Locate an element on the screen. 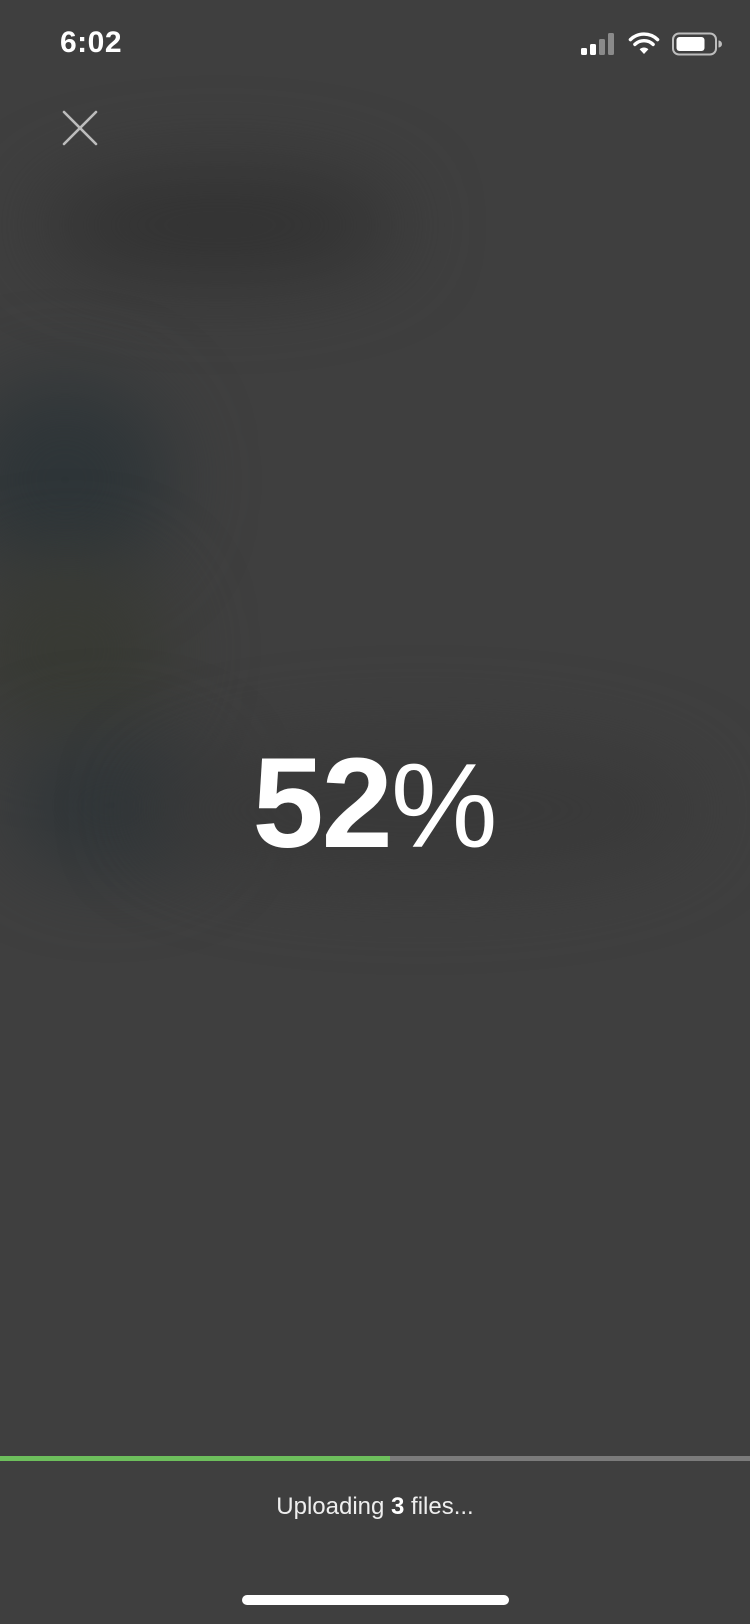 This screenshot has width=750, height=1624. file-count: 3 is located at coordinates (398, 1506).